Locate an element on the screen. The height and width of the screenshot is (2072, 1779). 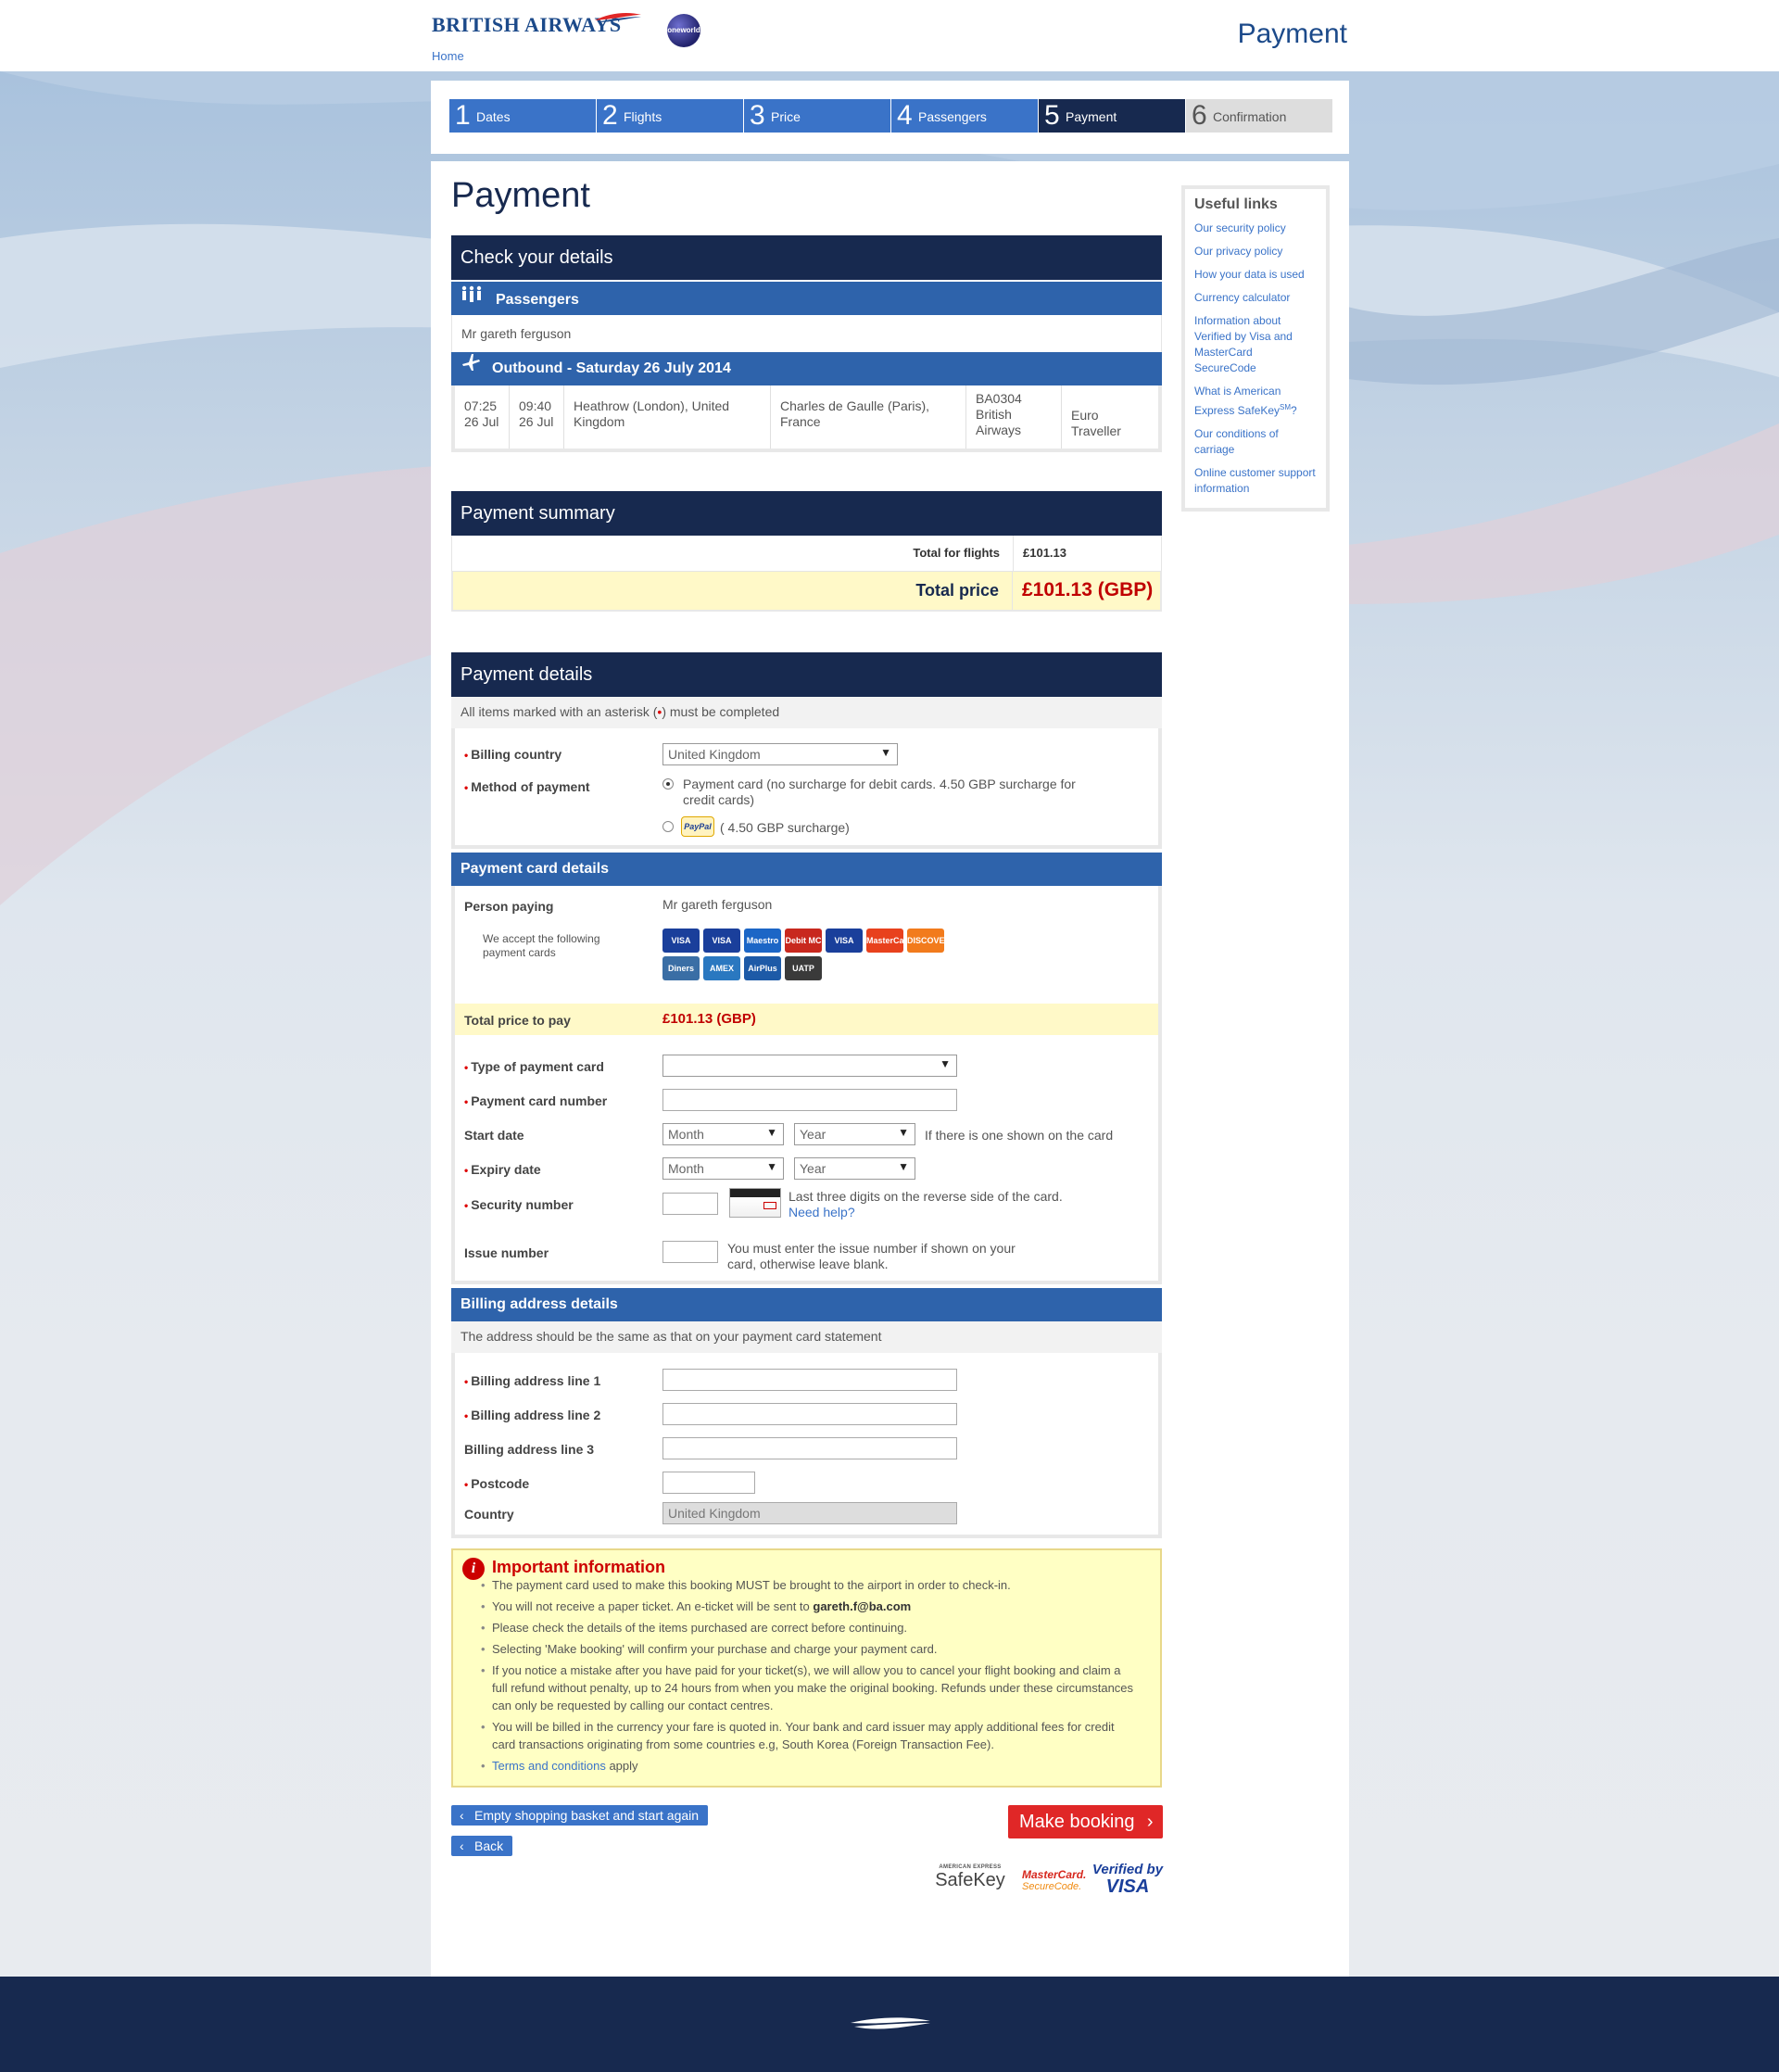
privacy-policy-link: Our privacy policy is located at coordinates (1255, 251).